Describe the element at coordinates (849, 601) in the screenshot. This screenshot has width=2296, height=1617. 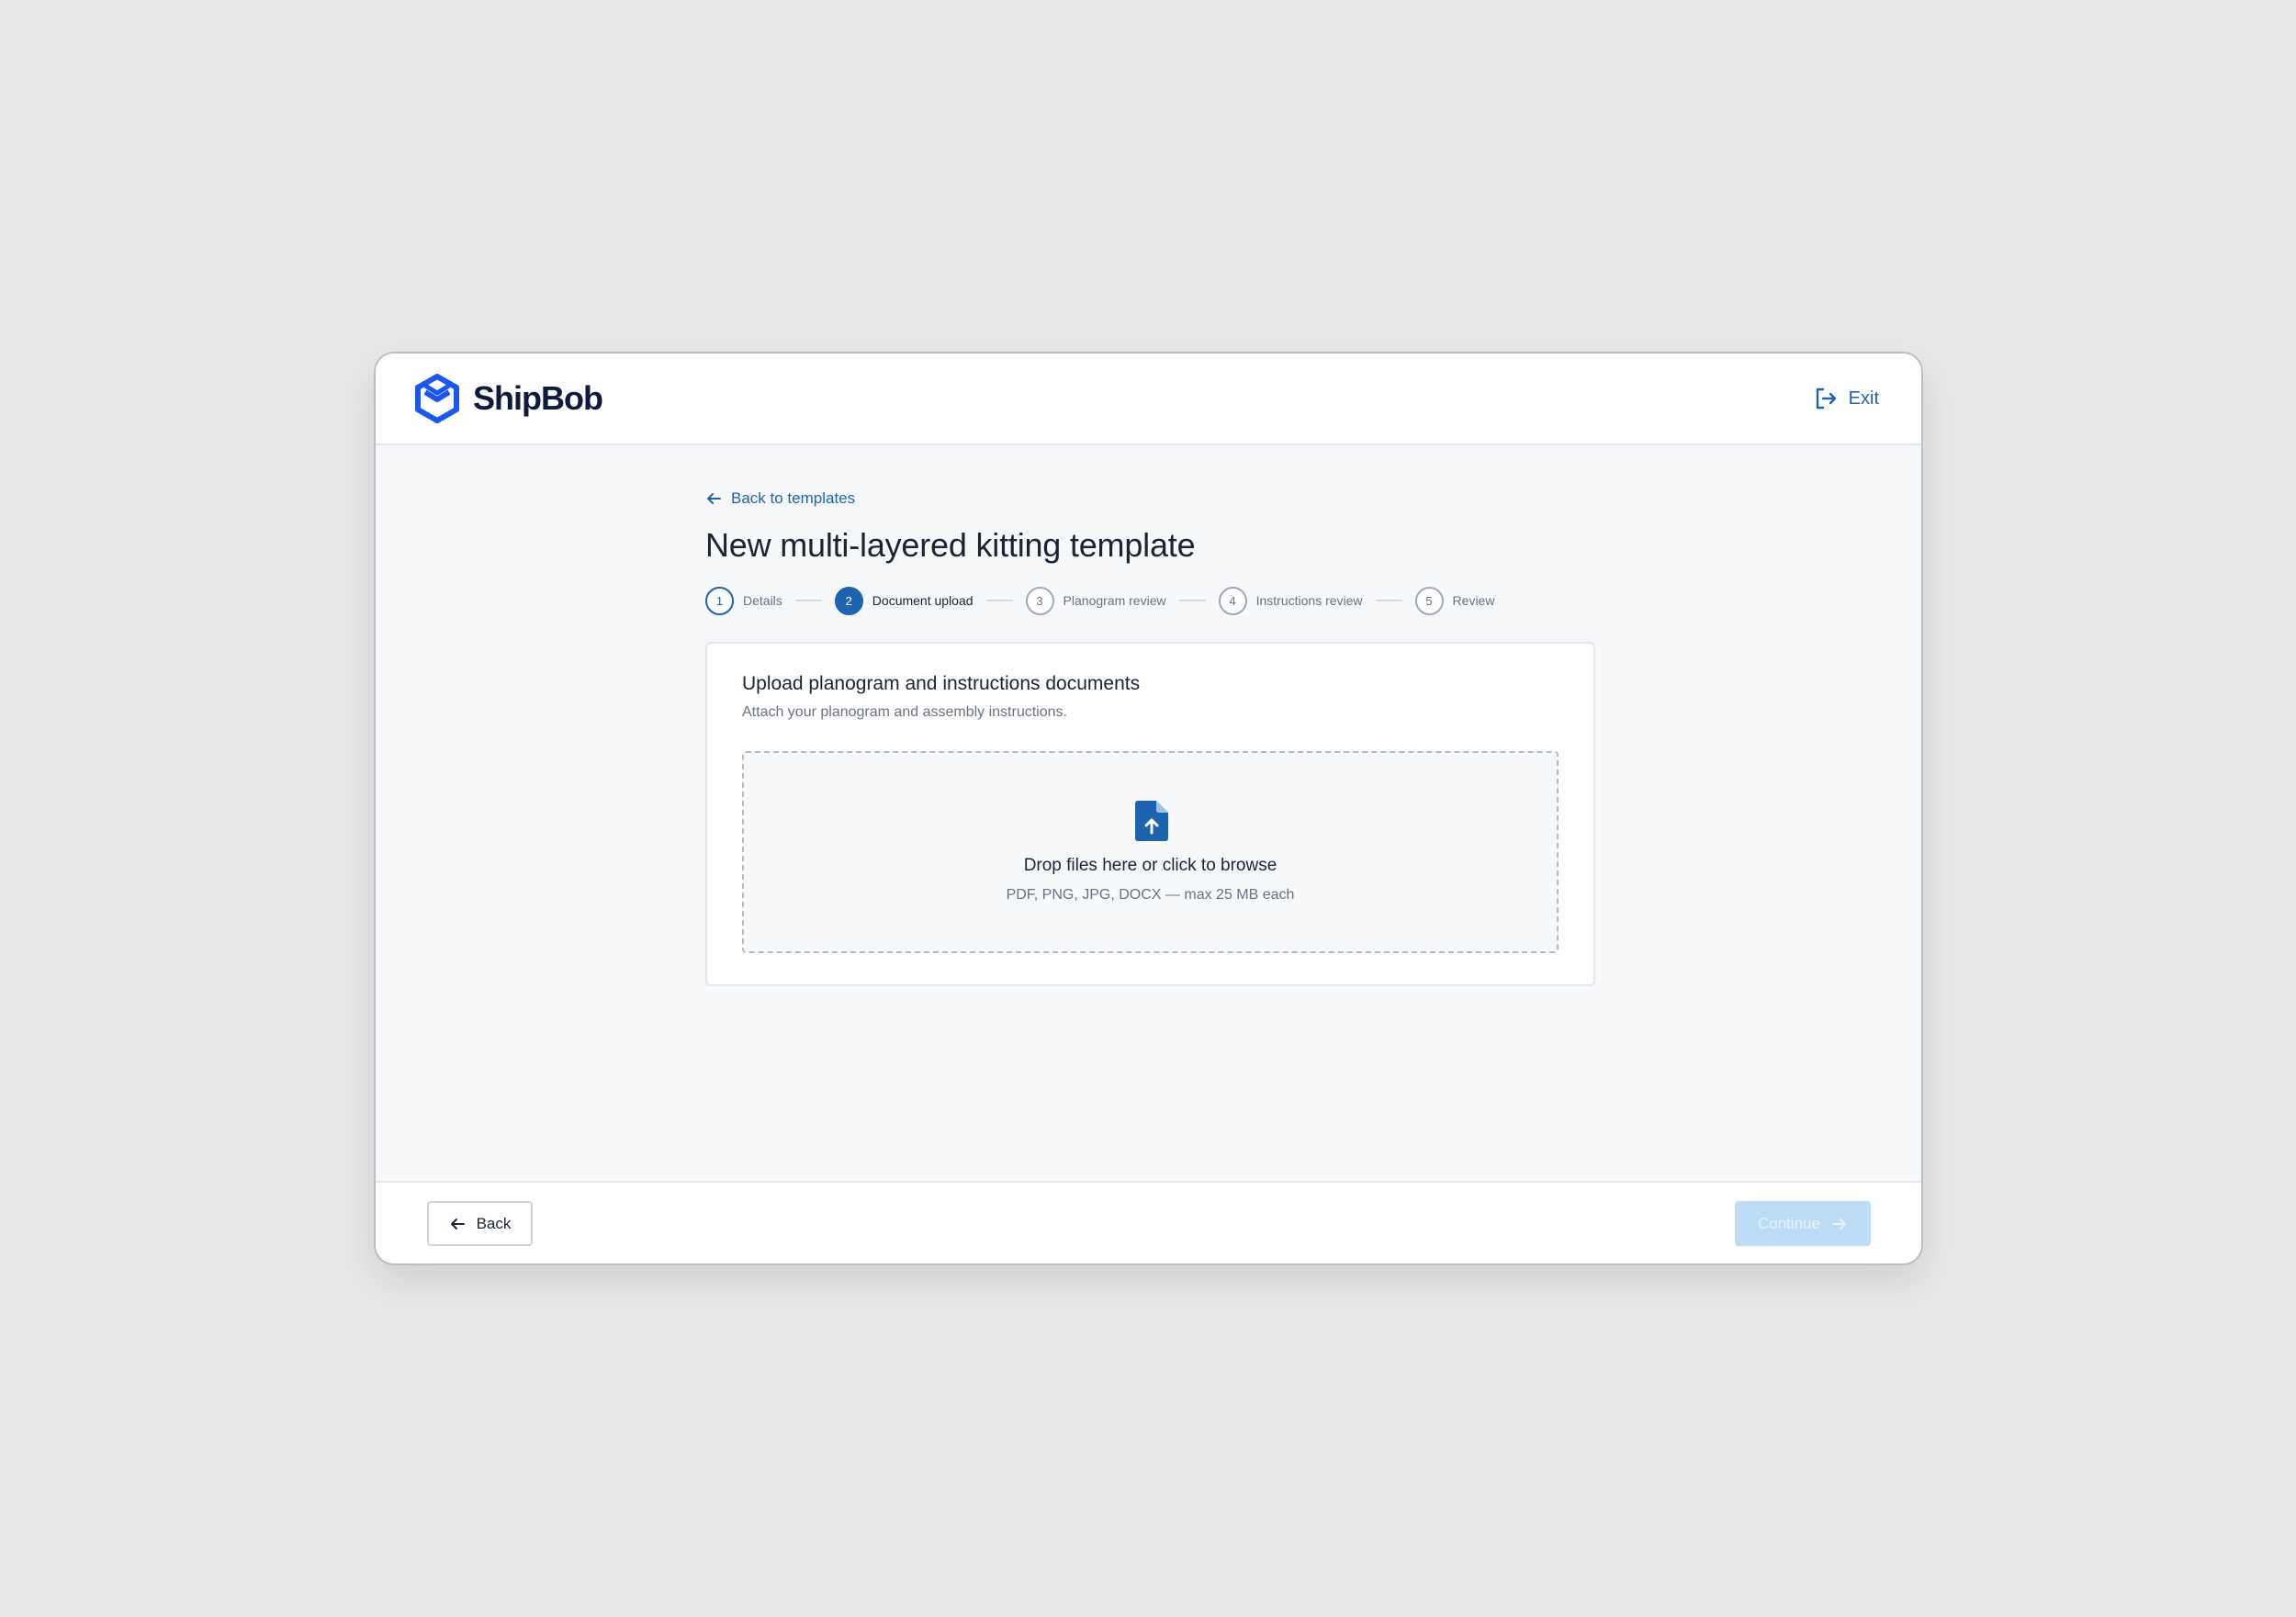
I see `step-number: 2` at that location.